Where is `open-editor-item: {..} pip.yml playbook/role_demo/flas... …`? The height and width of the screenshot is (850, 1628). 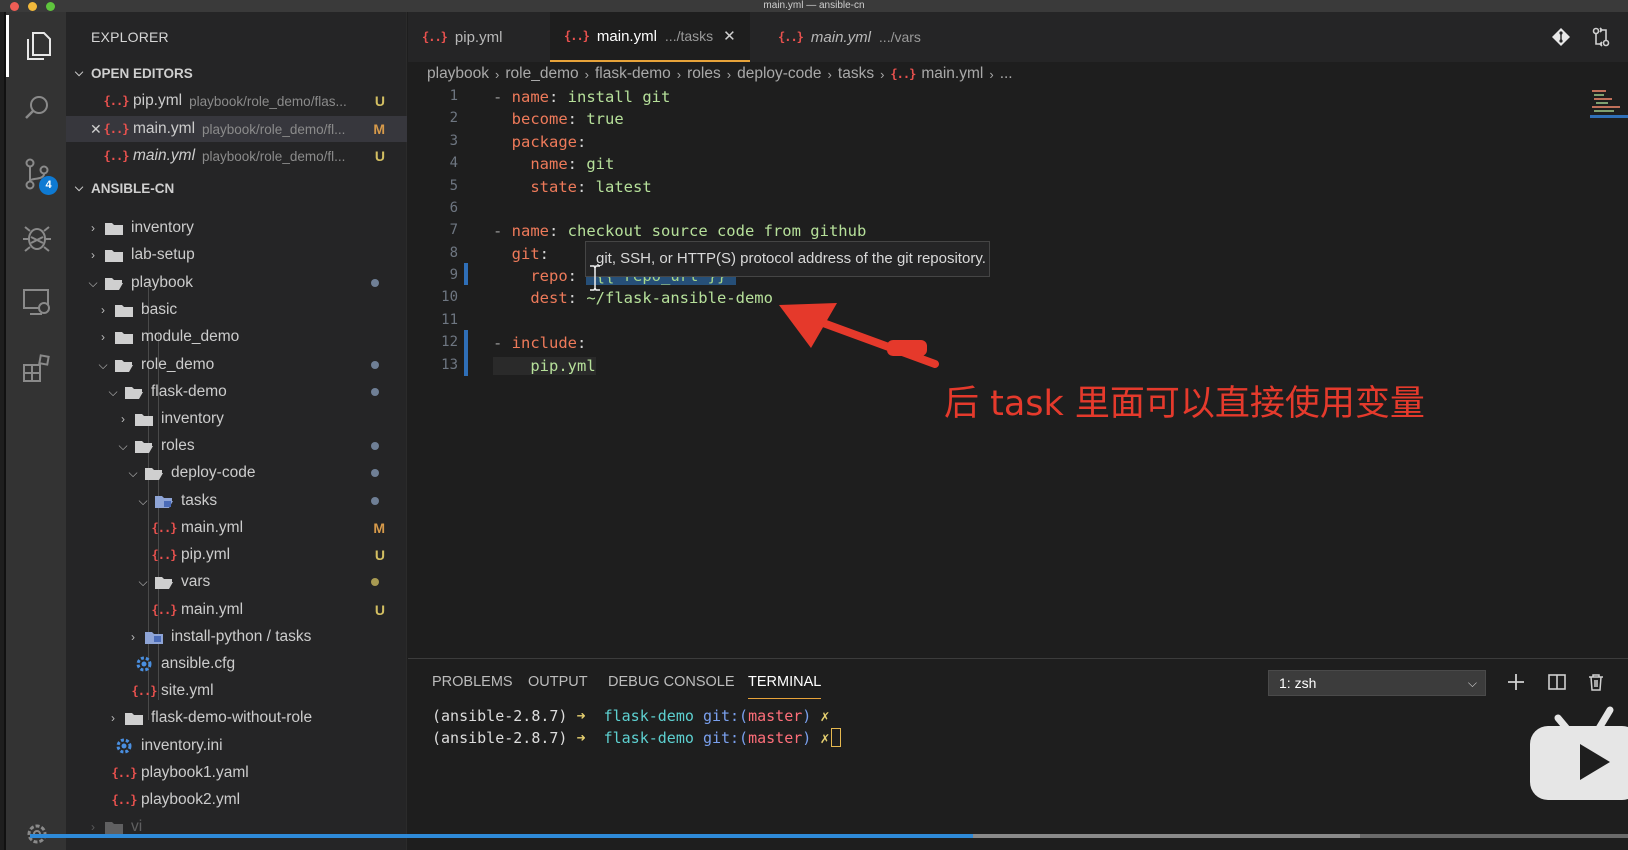
open-editor-item: {..} pip.yml playbook/role_demo/flas... … is located at coordinates (236, 101).